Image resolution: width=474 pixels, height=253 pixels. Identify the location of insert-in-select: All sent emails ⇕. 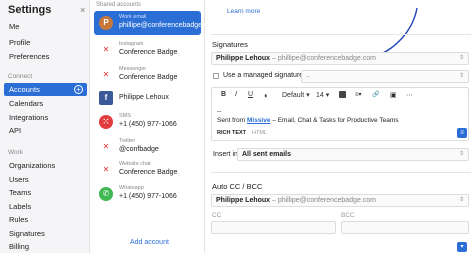
(353, 154).